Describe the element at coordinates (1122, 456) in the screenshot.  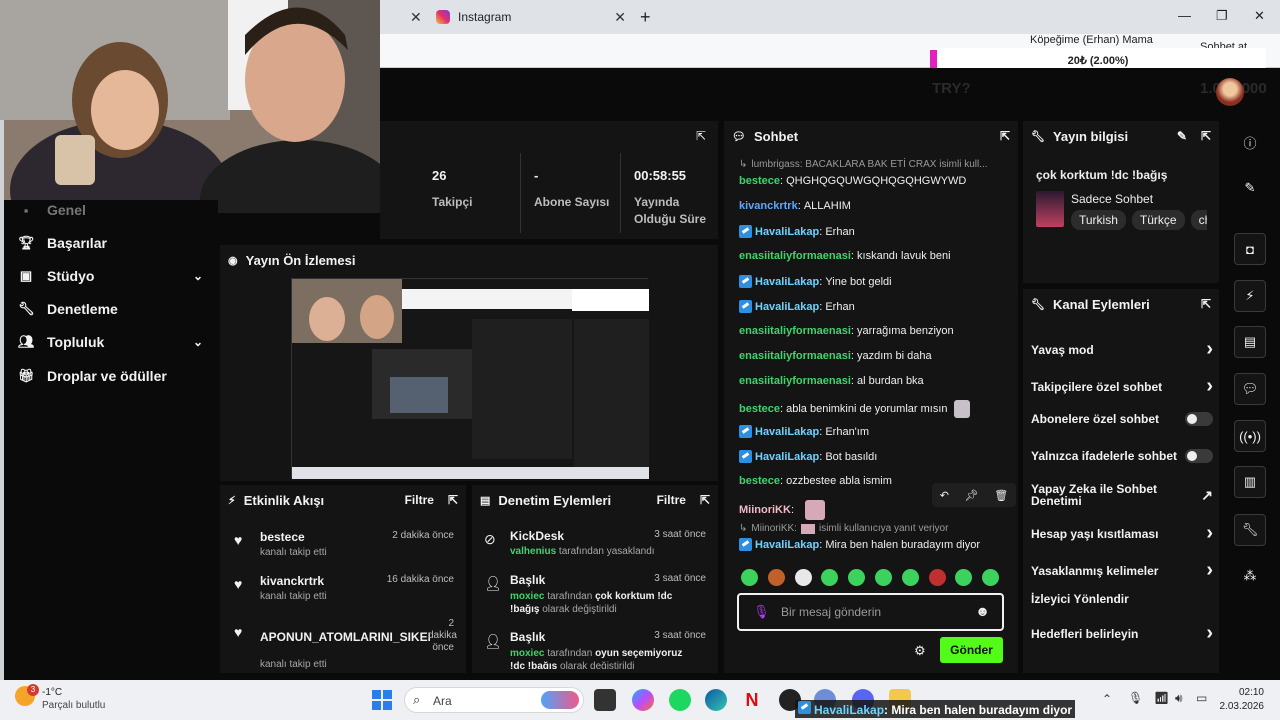
I see `channel-action-row: Yalnızca ifadelerle sohbet` at that location.